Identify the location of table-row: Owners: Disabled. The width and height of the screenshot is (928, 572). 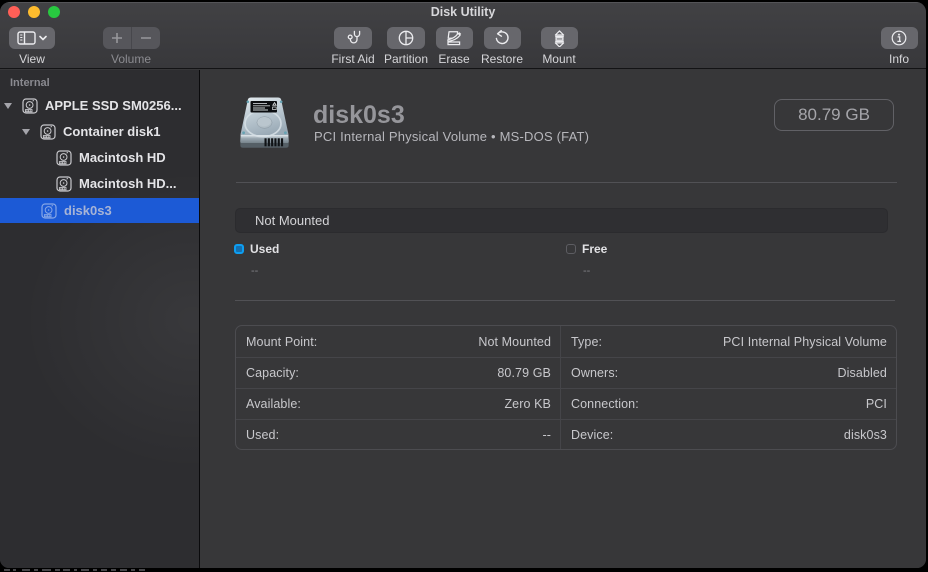
(728, 372).